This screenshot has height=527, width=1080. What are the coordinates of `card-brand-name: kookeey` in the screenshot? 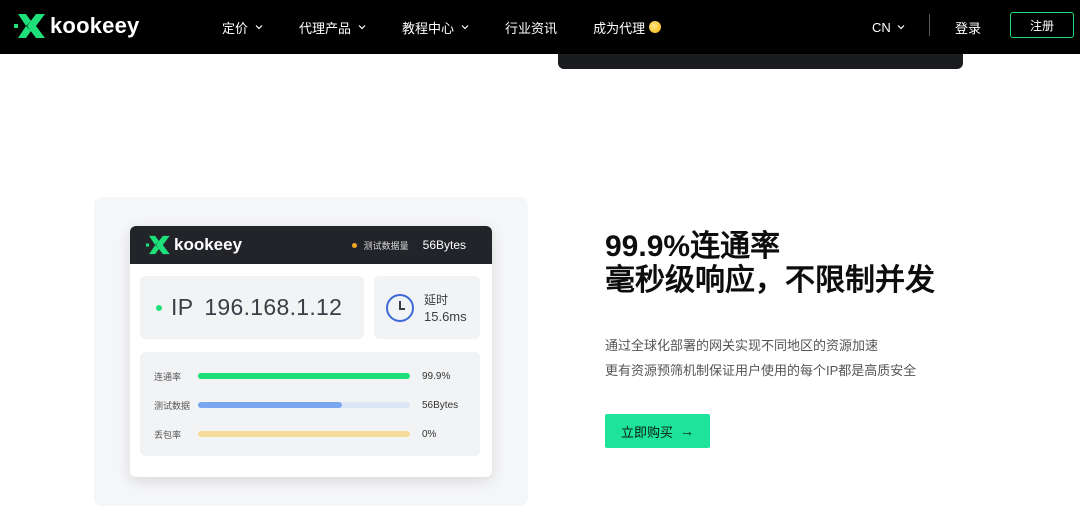 It's located at (208, 244).